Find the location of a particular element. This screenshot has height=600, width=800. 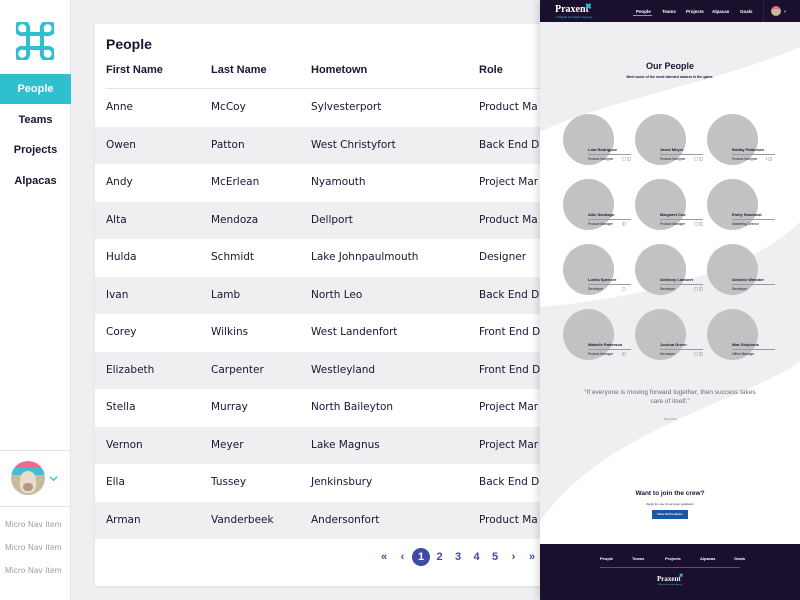

table-row: Alta Mendoza Dellport Product Ma is located at coordinates (322, 220).